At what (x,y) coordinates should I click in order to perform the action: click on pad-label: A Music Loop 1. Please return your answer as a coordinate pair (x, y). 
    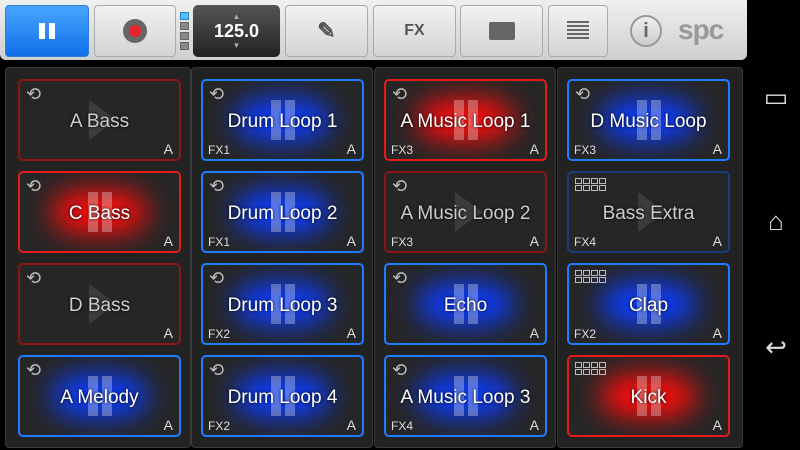
    Looking at the image, I should click on (465, 121).